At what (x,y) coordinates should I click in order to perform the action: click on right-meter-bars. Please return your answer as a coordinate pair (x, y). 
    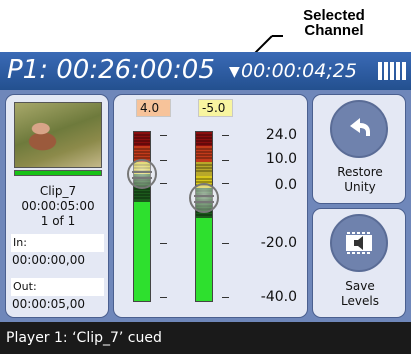
    Looking at the image, I should click on (204, 216).